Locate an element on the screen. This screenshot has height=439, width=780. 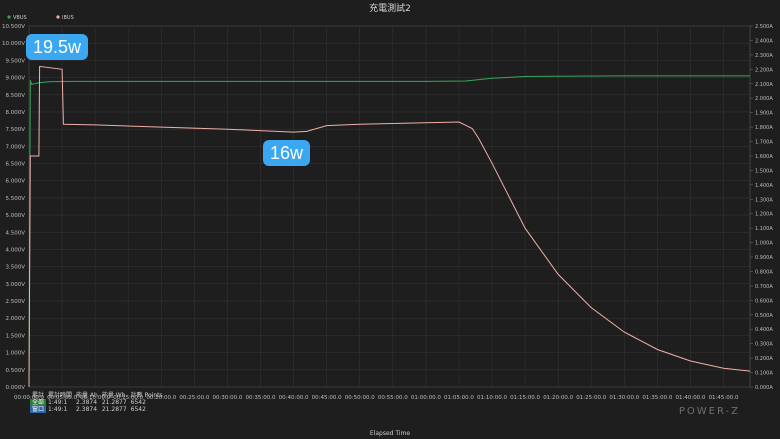
x-tick-label: 01:20:00.0 is located at coordinates (558, 398).